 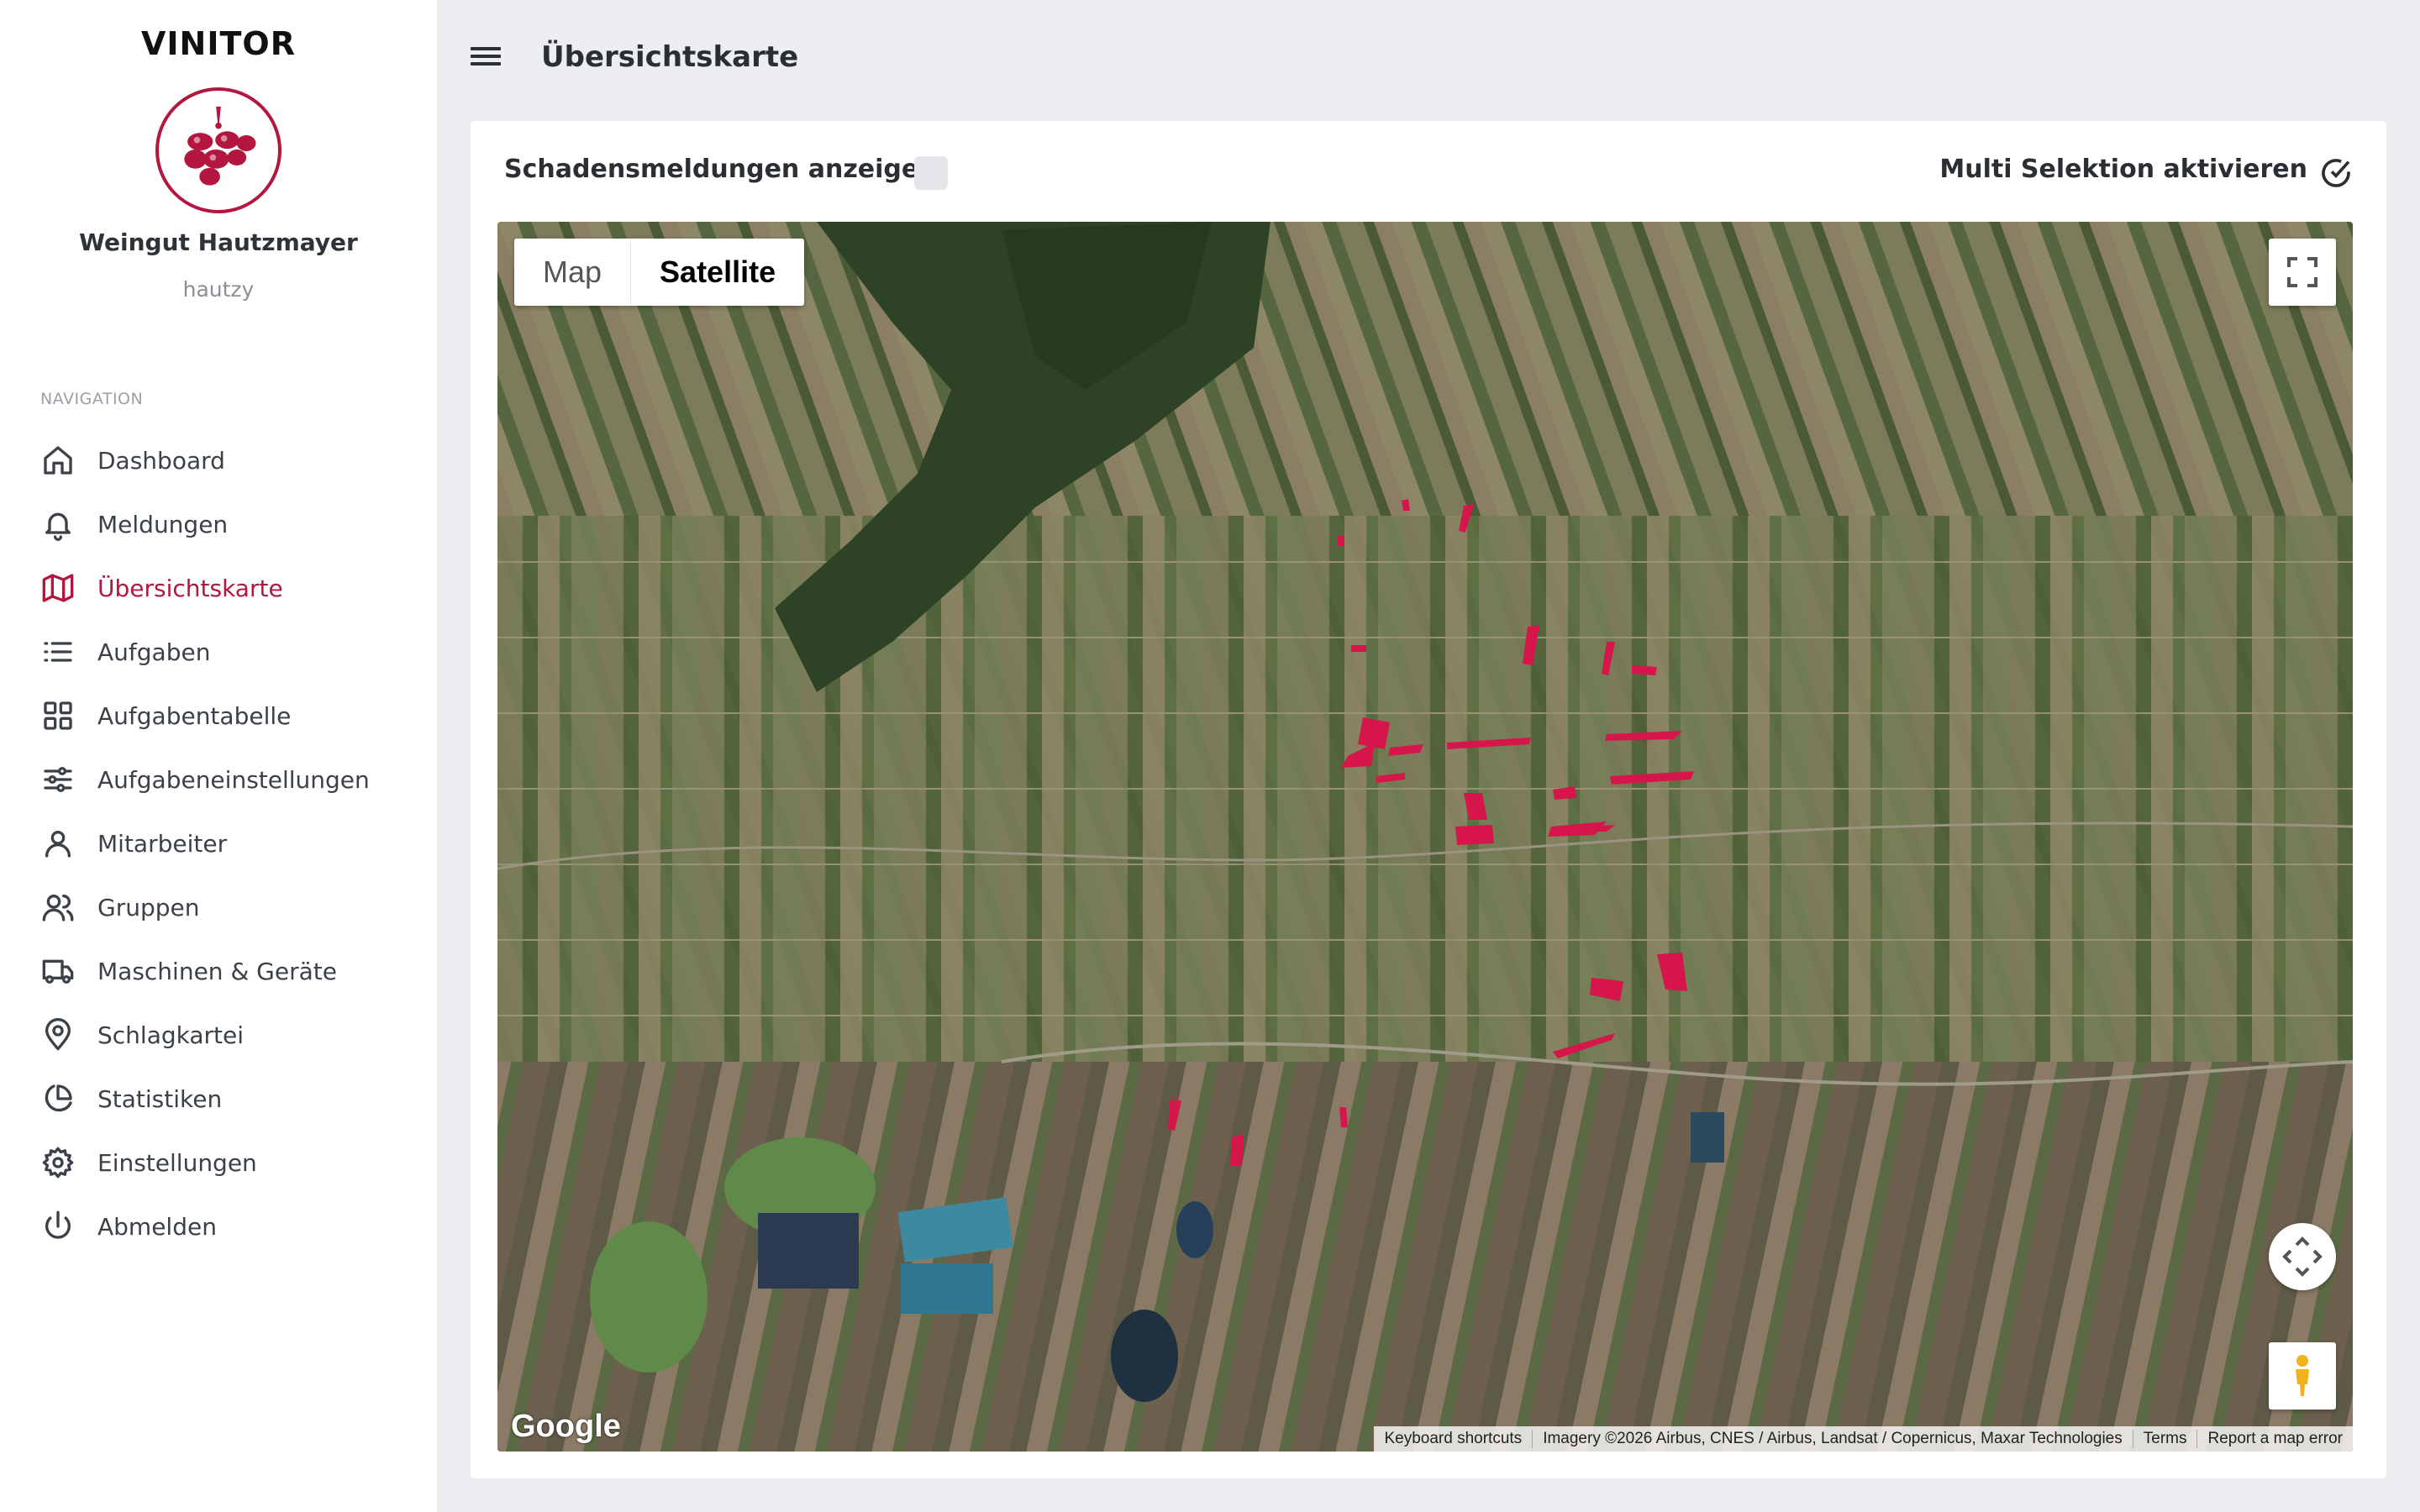 What do you see at coordinates (177, 1162) in the screenshot?
I see `sidebar-item-label: Einstellungen` at bounding box center [177, 1162].